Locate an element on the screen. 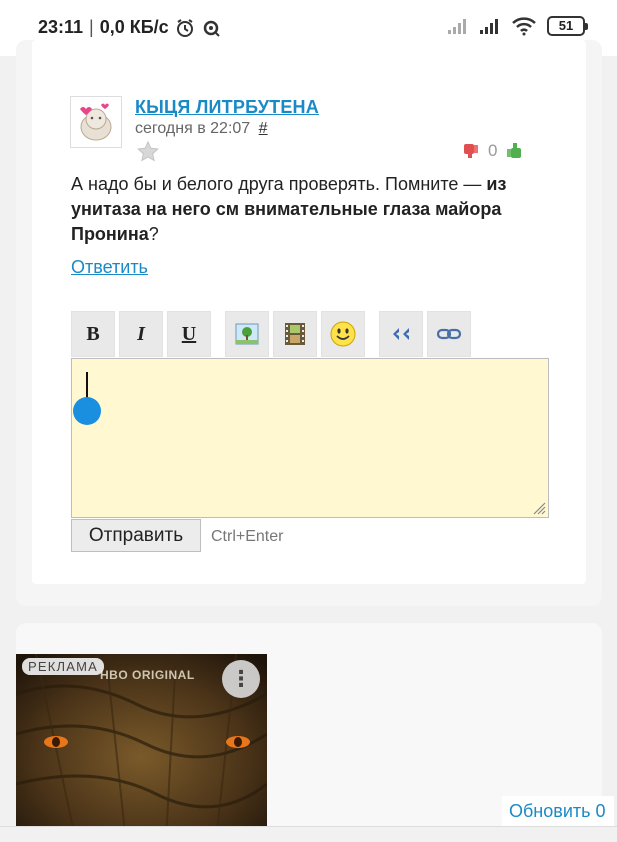  comment-author: КЫЦЯ ЛИТРБУТЕНА is located at coordinates (227, 107).